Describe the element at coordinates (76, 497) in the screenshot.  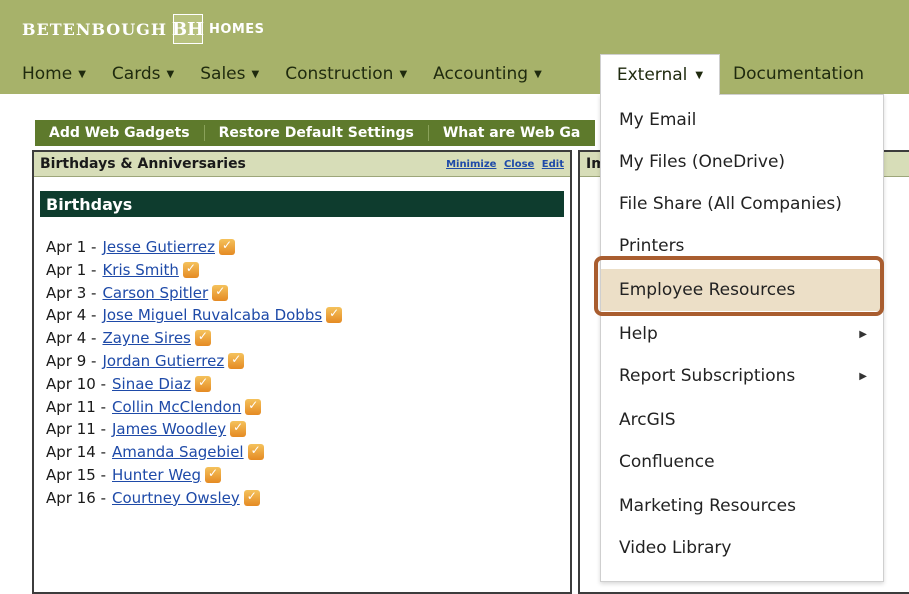
I see `birthday-date: Apr 16 -` at that location.